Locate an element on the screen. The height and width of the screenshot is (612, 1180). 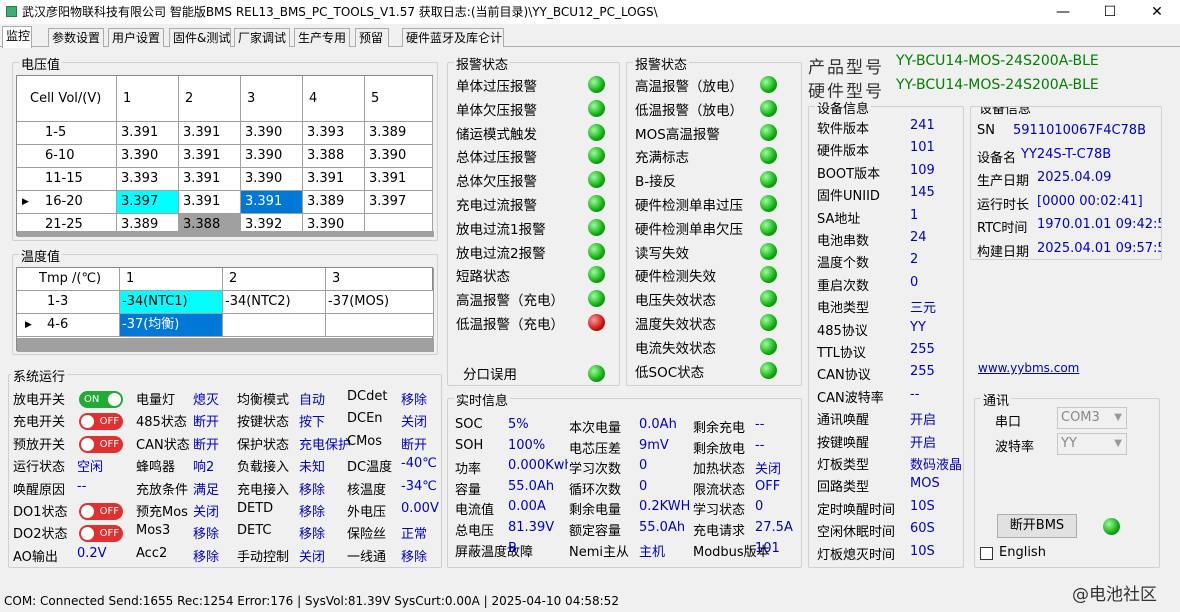
table-cell: -37(均衡) is located at coordinates (171, 325).